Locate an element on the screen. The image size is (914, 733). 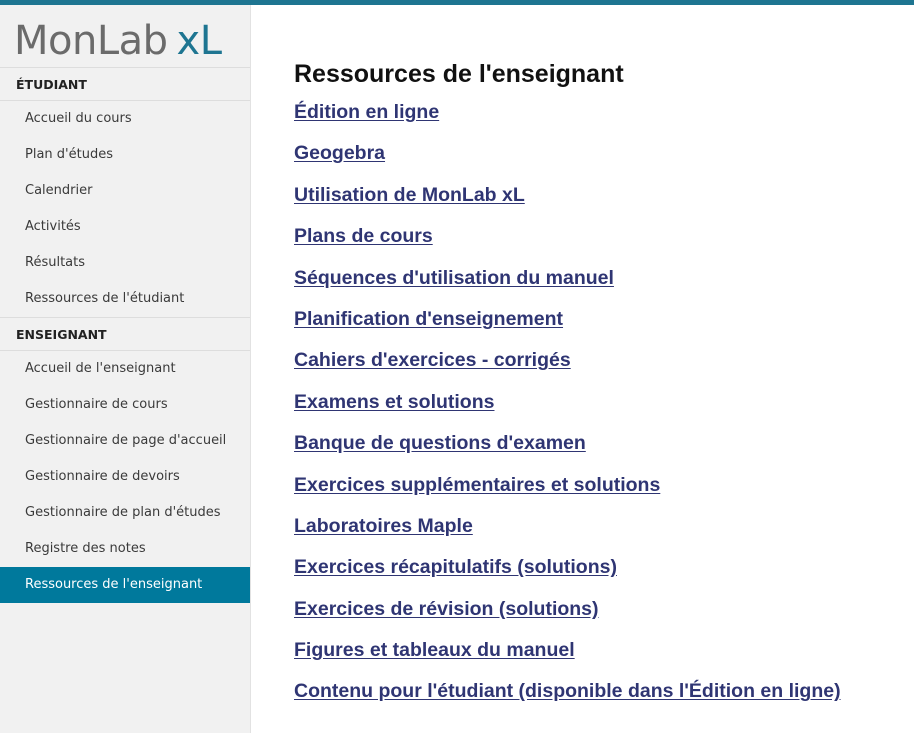
link-exam-question-bank: Banque de questions d'examen is located at coordinates (440, 443).